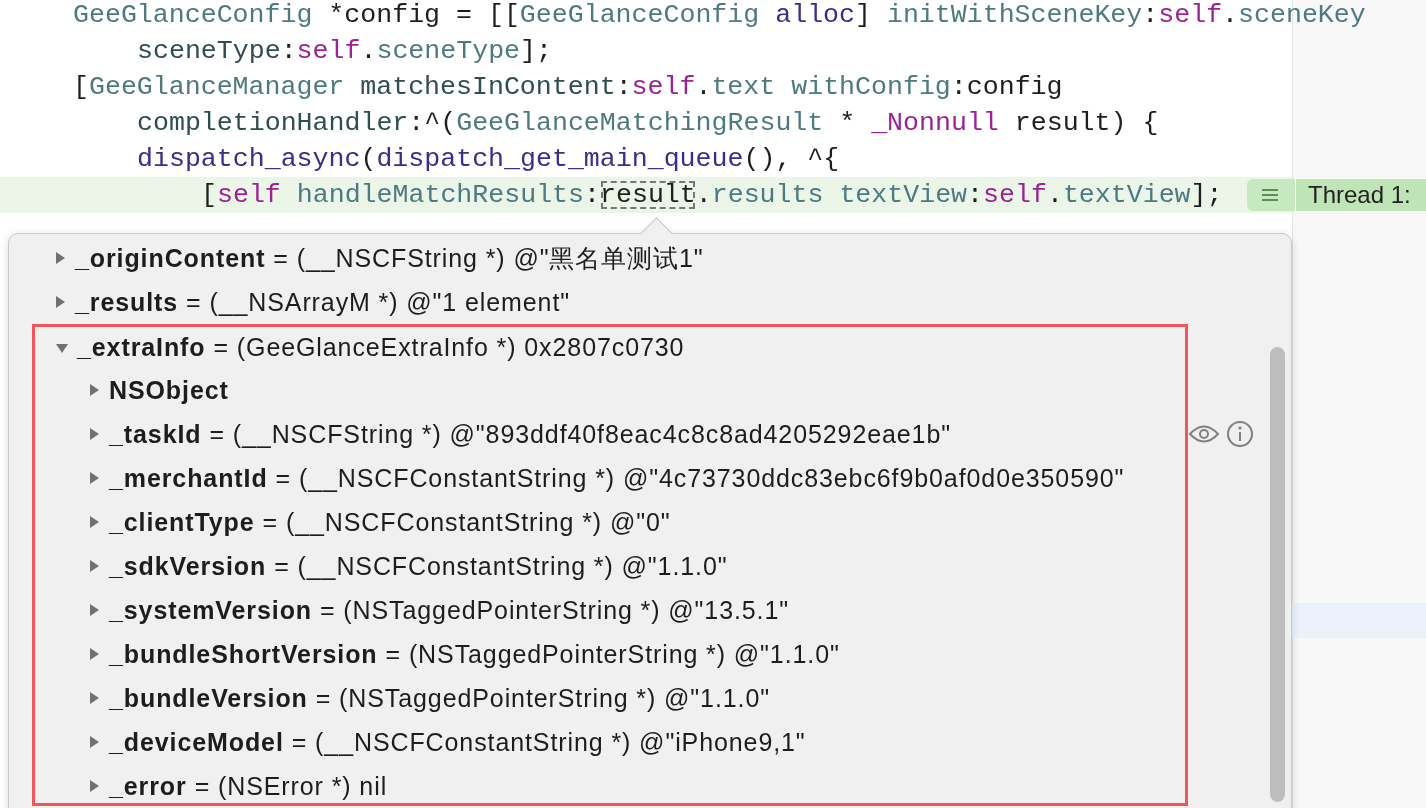  What do you see at coordinates (291, 786) in the screenshot?
I see `variable-value: = (NSError *) nil` at bounding box center [291, 786].